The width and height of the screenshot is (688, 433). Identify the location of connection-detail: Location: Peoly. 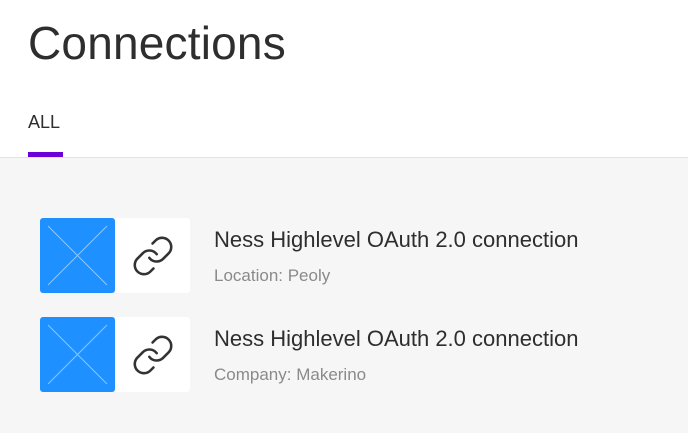
(272, 275).